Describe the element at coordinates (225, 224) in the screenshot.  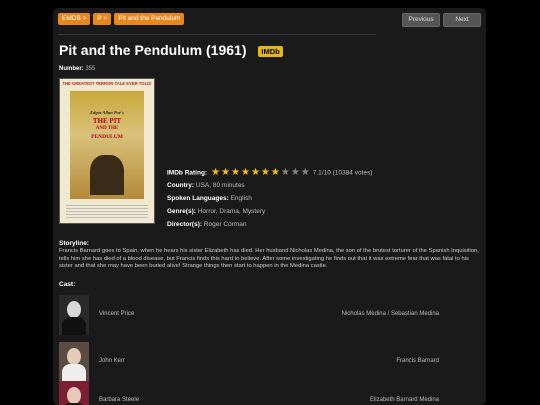
I see `directors-value: Roger Corman` at that location.